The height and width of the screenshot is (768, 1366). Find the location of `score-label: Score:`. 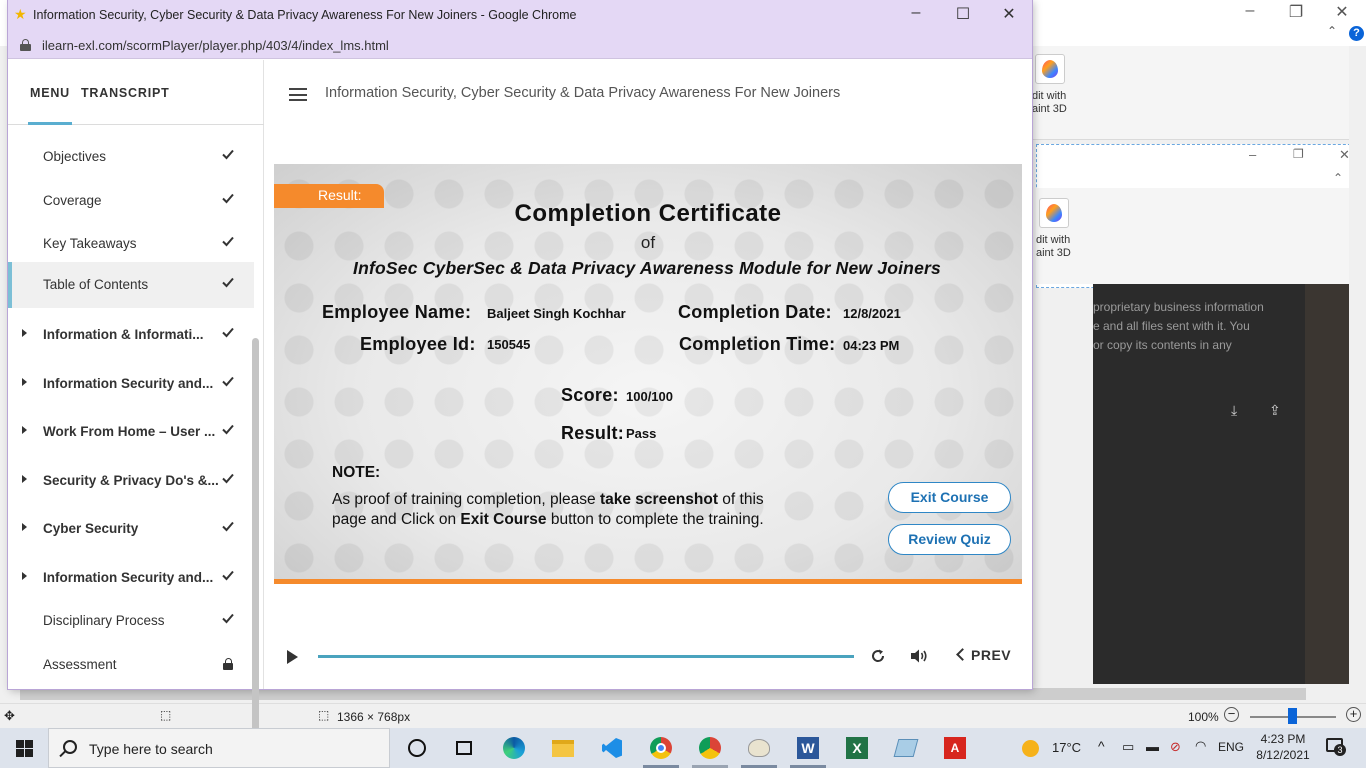

score-label: Score: is located at coordinates (590, 395).